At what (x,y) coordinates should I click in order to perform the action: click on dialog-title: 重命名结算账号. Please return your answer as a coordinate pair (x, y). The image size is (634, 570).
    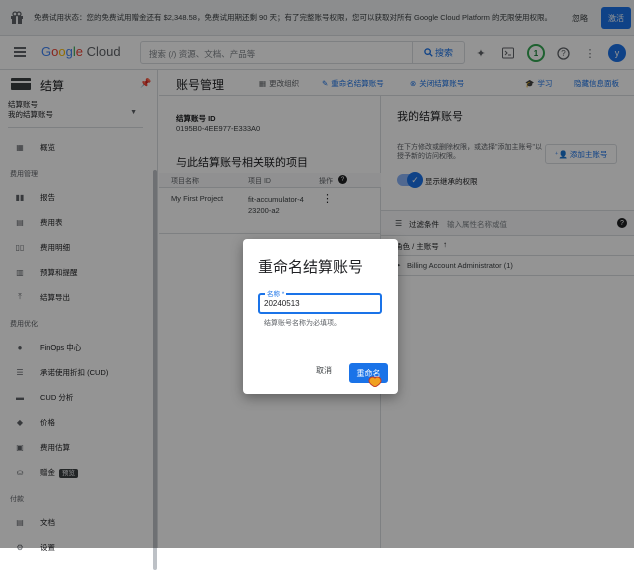
    Looking at the image, I should click on (311, 267).